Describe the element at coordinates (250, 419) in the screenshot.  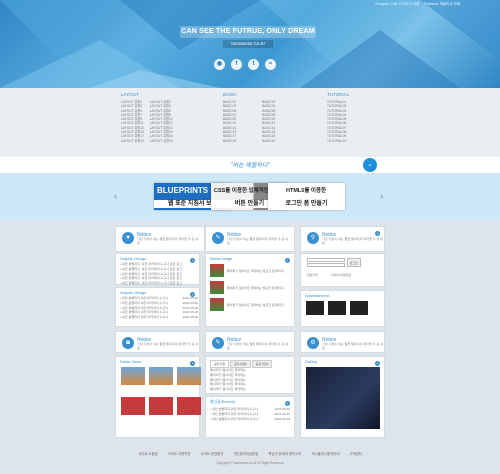
I see `list-item: • 외전 분별하지 외전 파커파이 누구나 2022.08.28` at that location.